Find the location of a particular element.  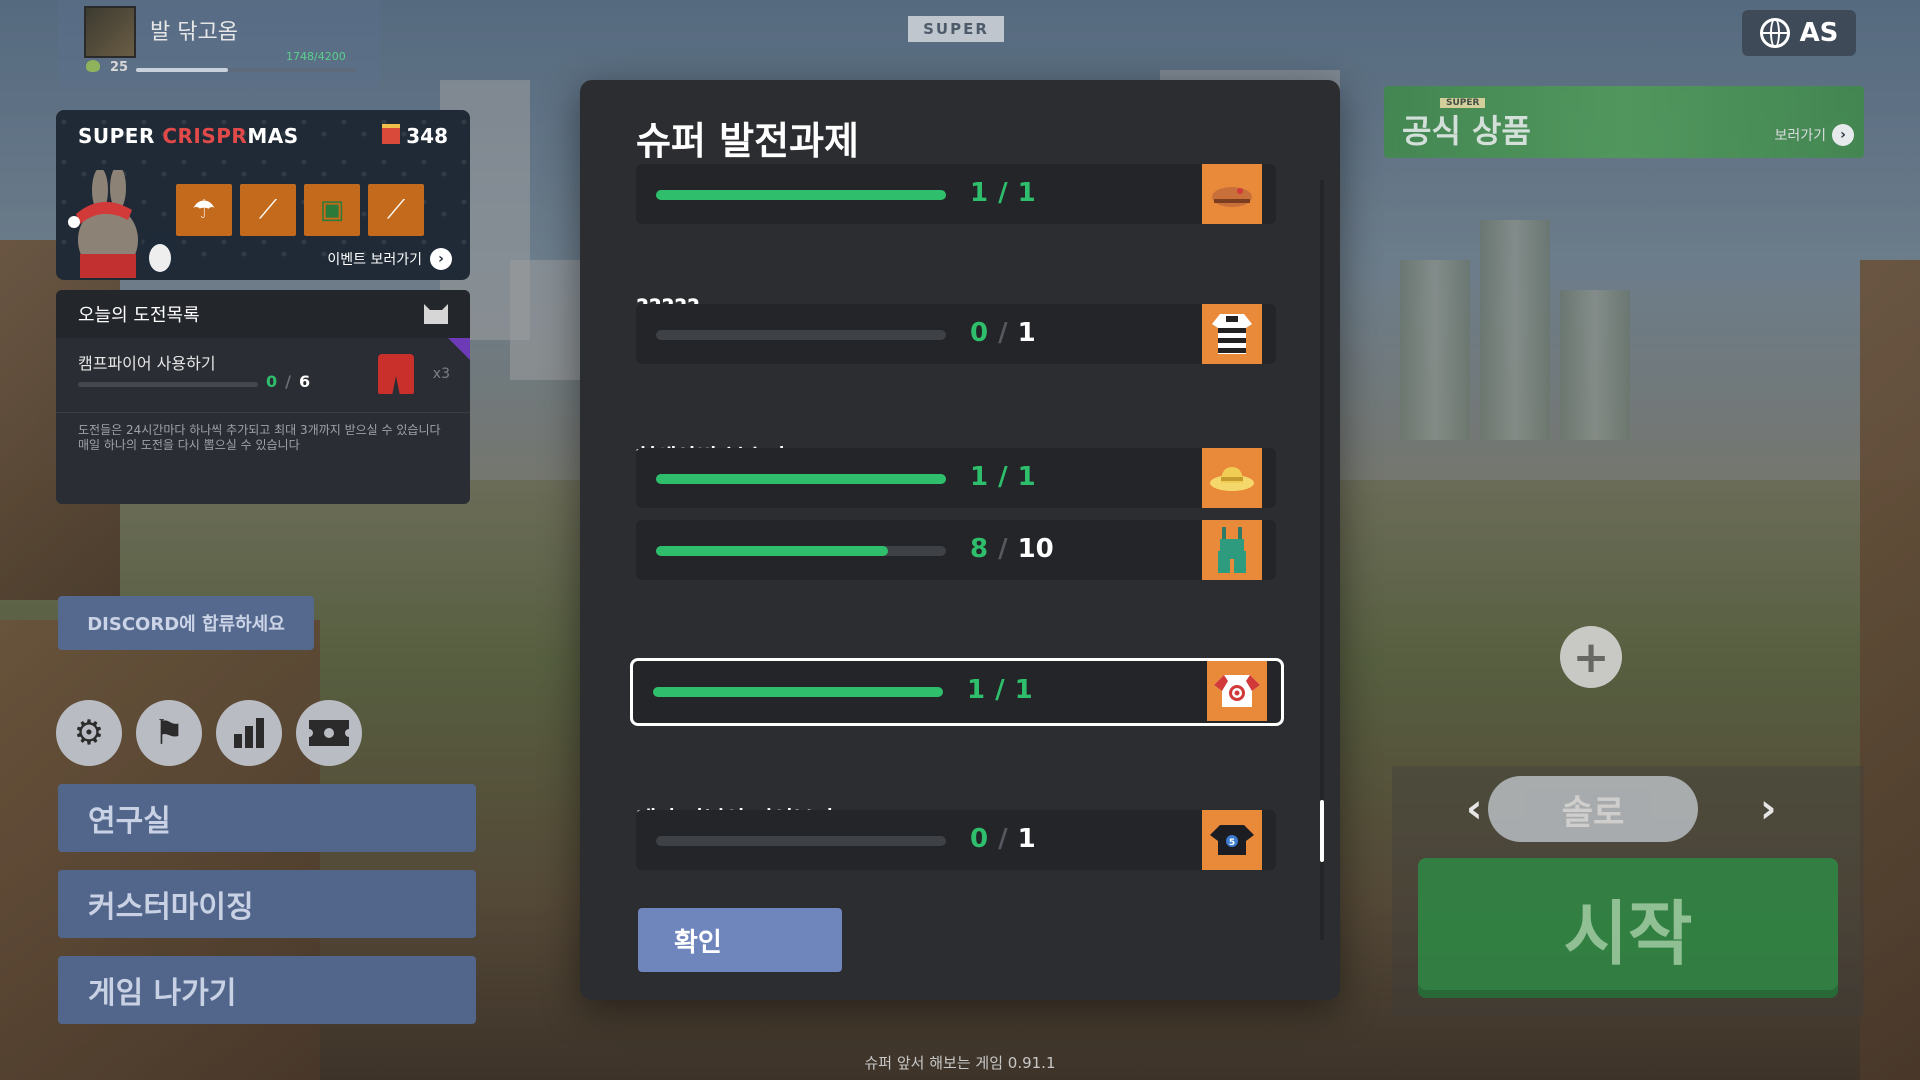

add-button: + is located at coordinates (1591, 657).